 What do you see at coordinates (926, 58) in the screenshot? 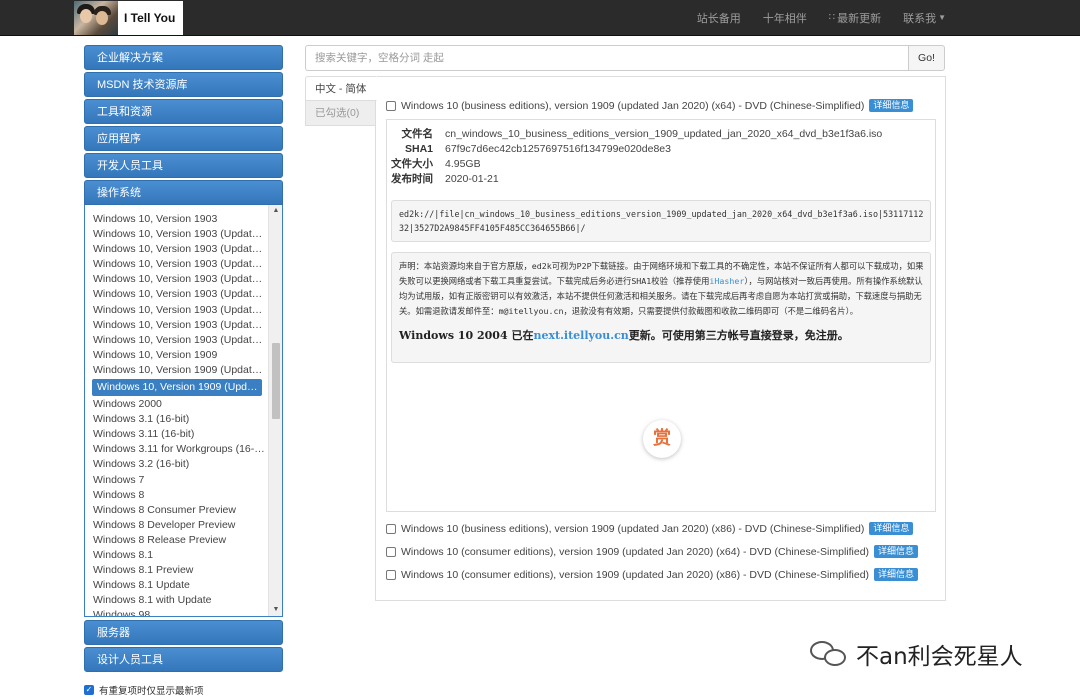
I see `search-go-button: Go!` at bounding box center [926, 58].